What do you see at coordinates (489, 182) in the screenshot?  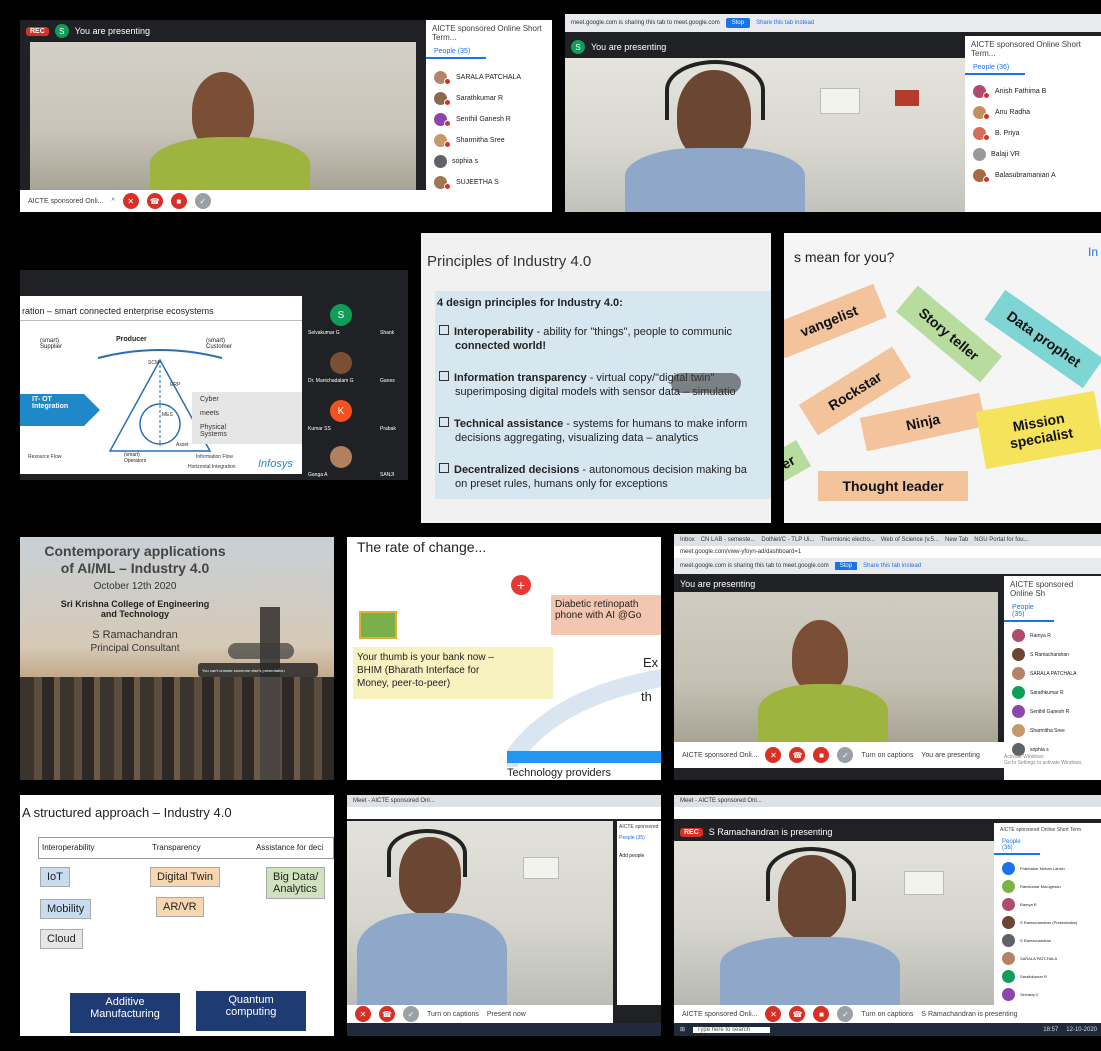 I see `list-item: SUJEETHA S` at bounding box center [489, 182].